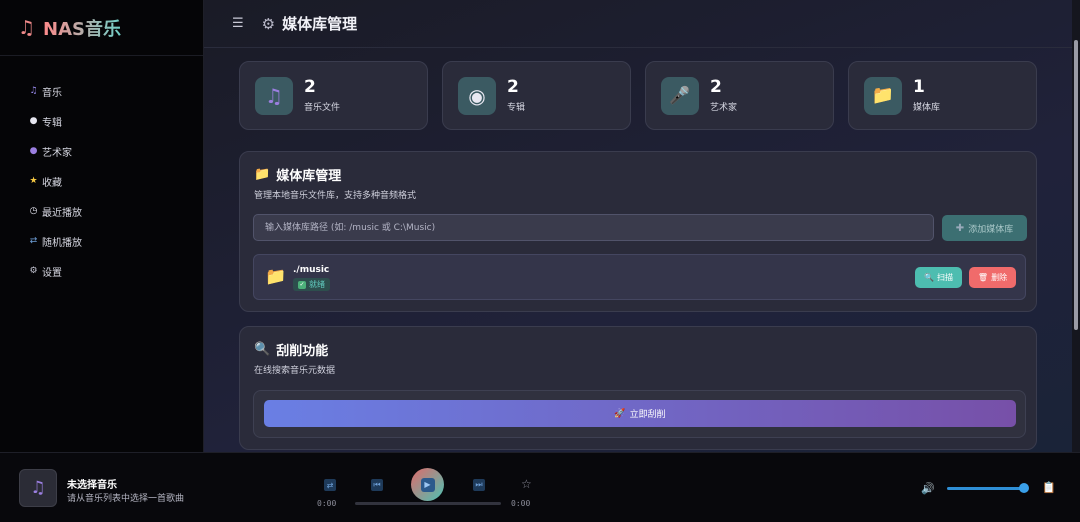 This screenshot has height=522, width=1080. I want to click on volume-knob, so click(1024, 488).